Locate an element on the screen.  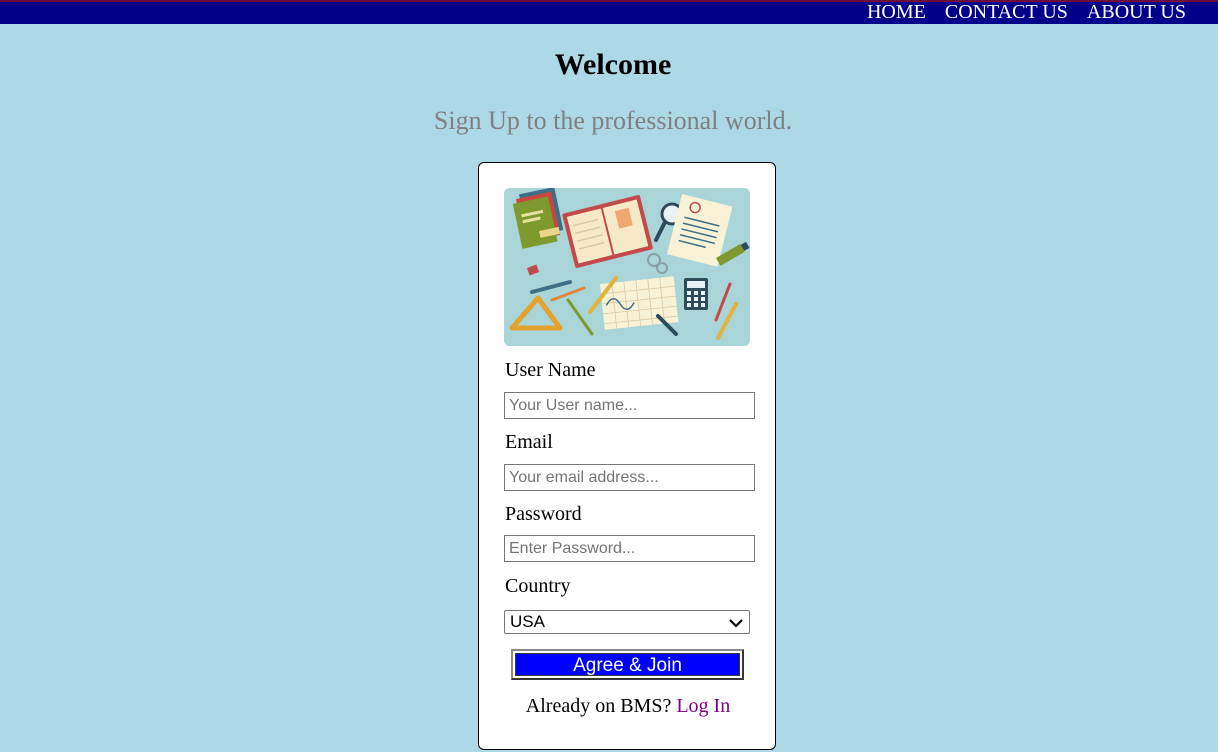
page-subtitle: Sign Up to the professional world. is located at coordinates (613, 120).